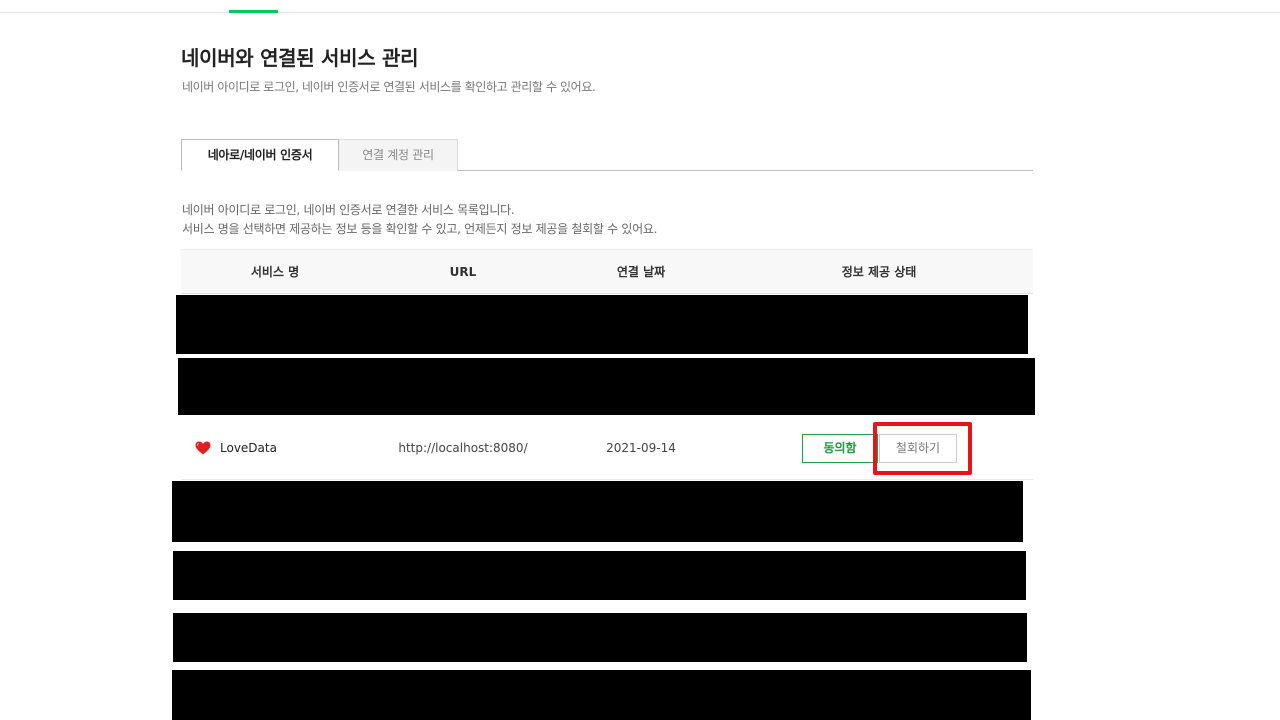 This screenshot has height=720, width=1280. What do you see at coordinates (918, 448) in the screenshot?
I see `revoke-button: 철회하기` at bounding box center [918, 448].